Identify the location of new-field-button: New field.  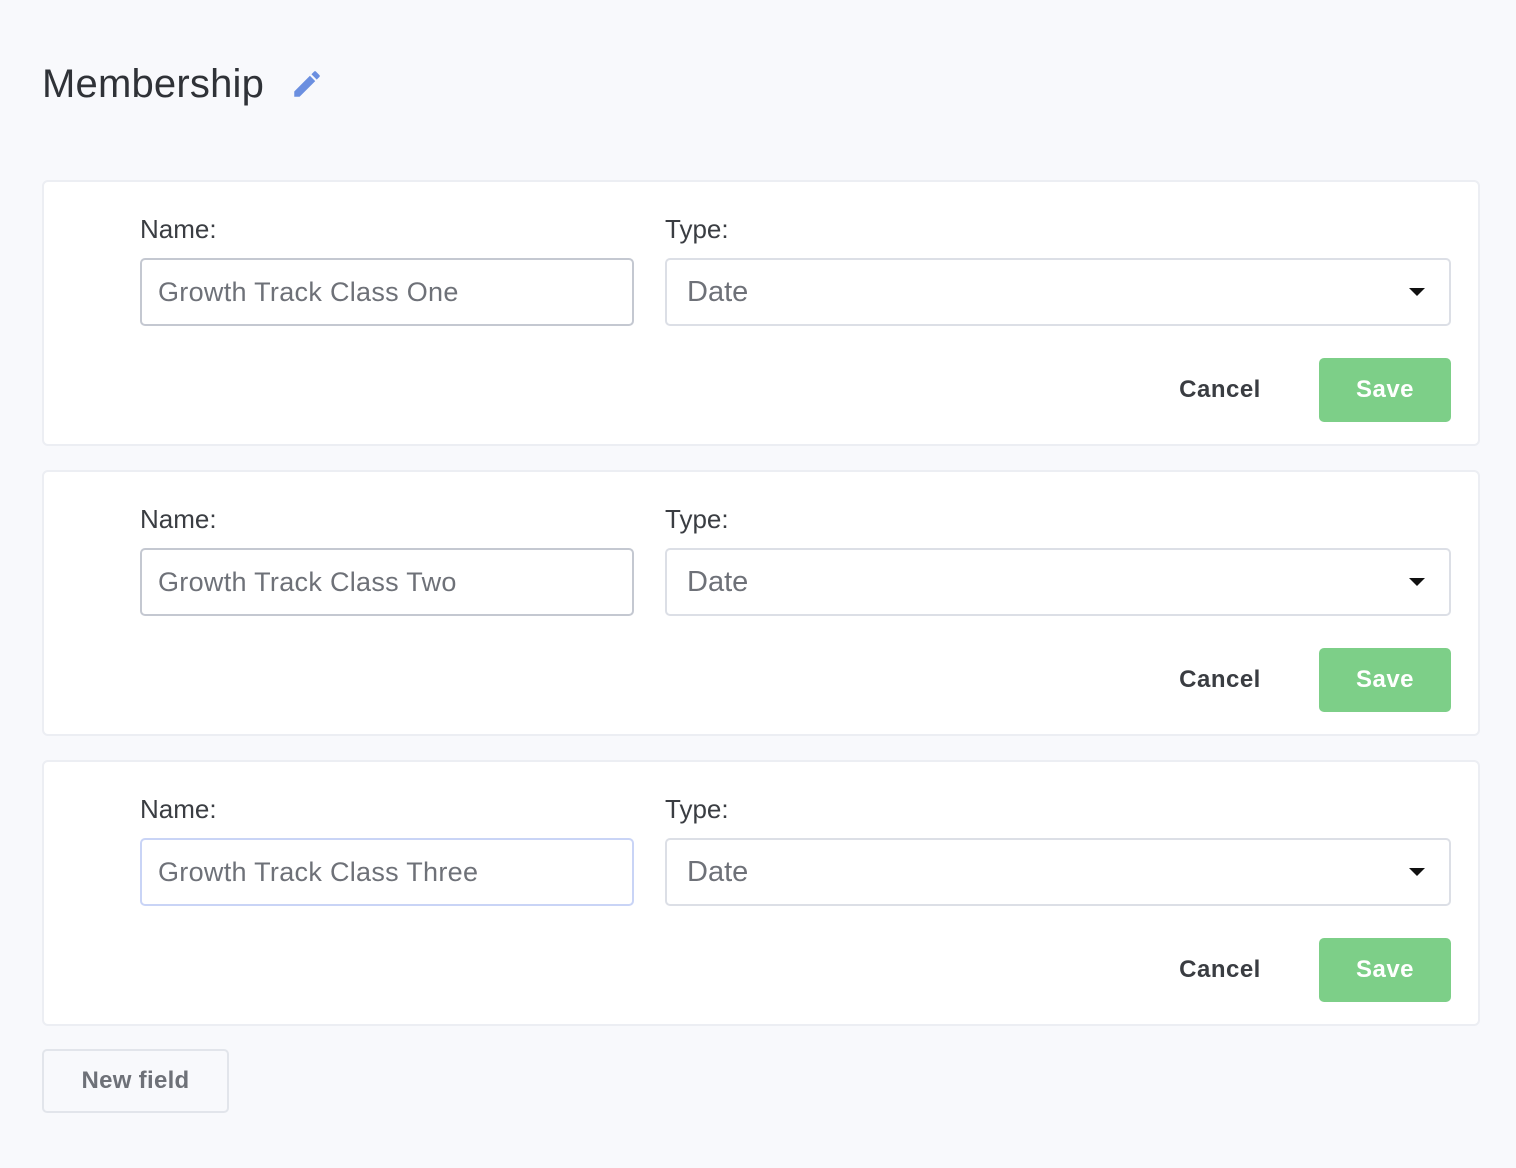
(135, 1081).